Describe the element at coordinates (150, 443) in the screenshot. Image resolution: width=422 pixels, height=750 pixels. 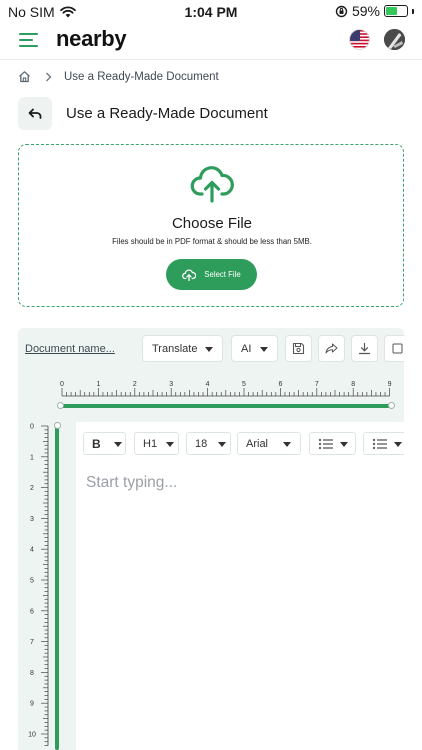
I see `heading-label: H1` at that location.